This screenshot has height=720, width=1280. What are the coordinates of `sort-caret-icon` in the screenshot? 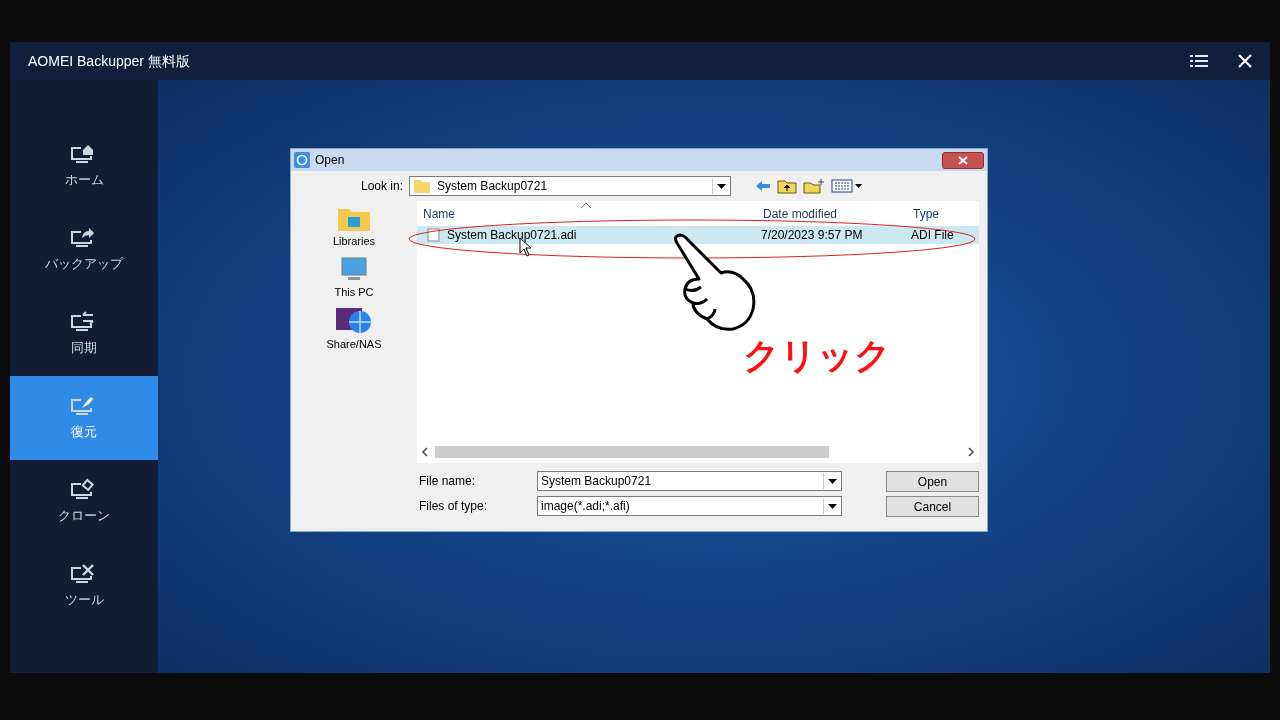 It's located at (586, 205).